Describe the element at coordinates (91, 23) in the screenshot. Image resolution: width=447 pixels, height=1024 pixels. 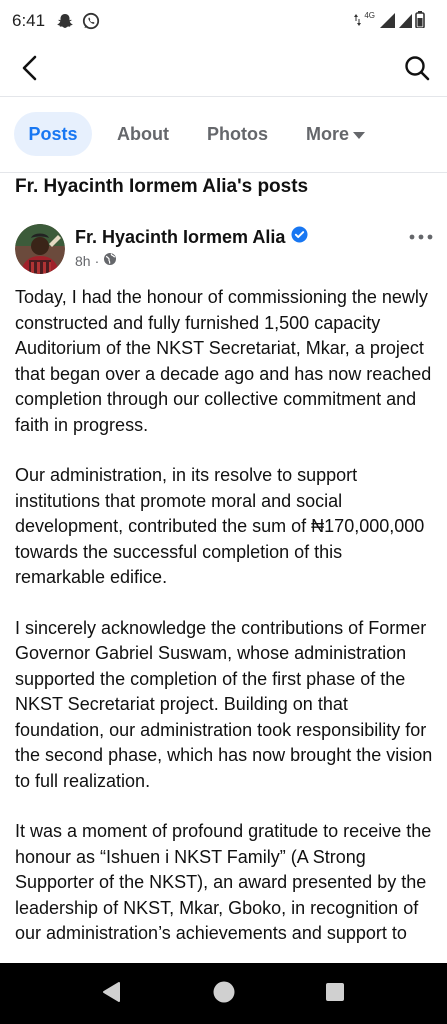
I see `whatsapp-icon` at that location.